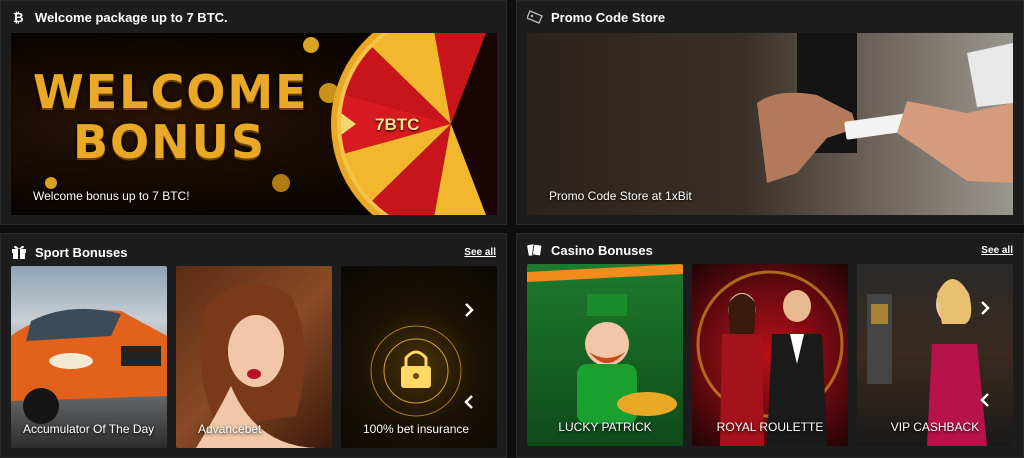 This screenshot has height=458, width=1024. I want to click on sport-header: Sport Bonuses See all, so click(253, 252).